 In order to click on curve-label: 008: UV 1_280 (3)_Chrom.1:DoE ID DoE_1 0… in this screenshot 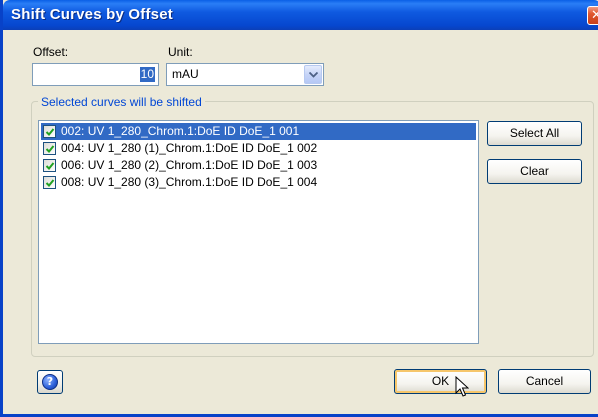, I will do `click(189, 182)`.